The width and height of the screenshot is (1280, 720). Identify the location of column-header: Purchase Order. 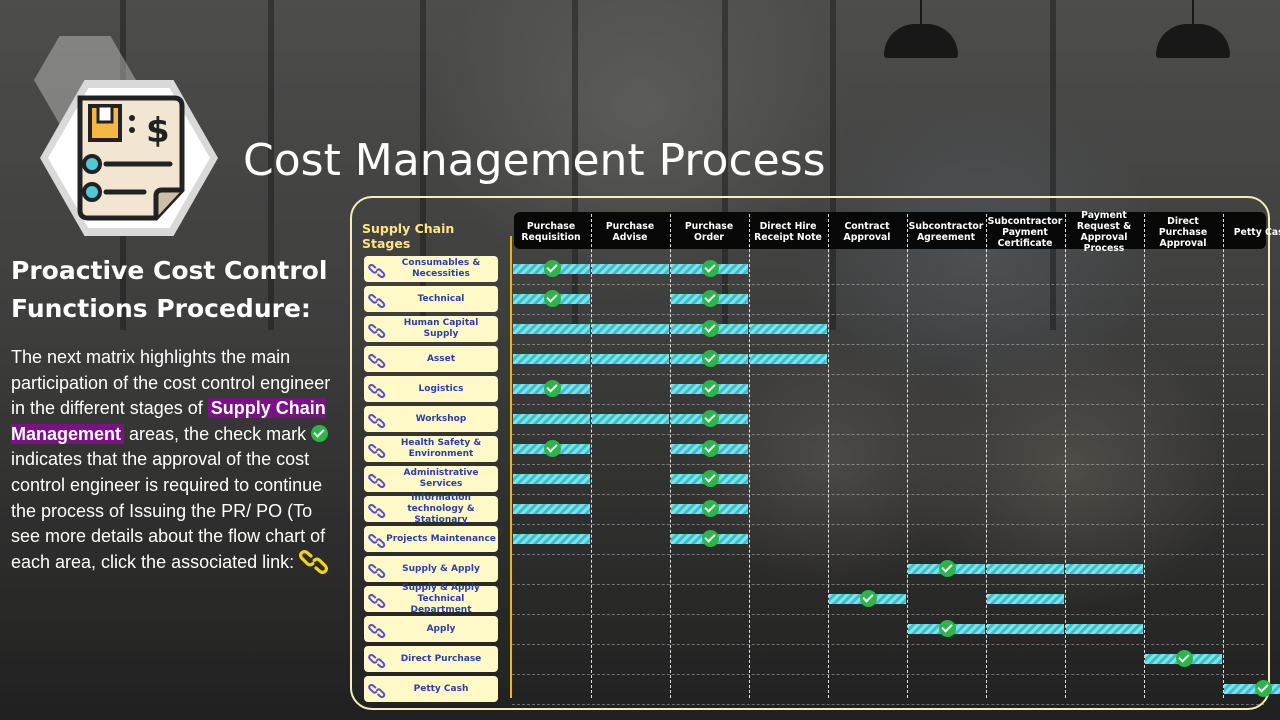
(709, 232).